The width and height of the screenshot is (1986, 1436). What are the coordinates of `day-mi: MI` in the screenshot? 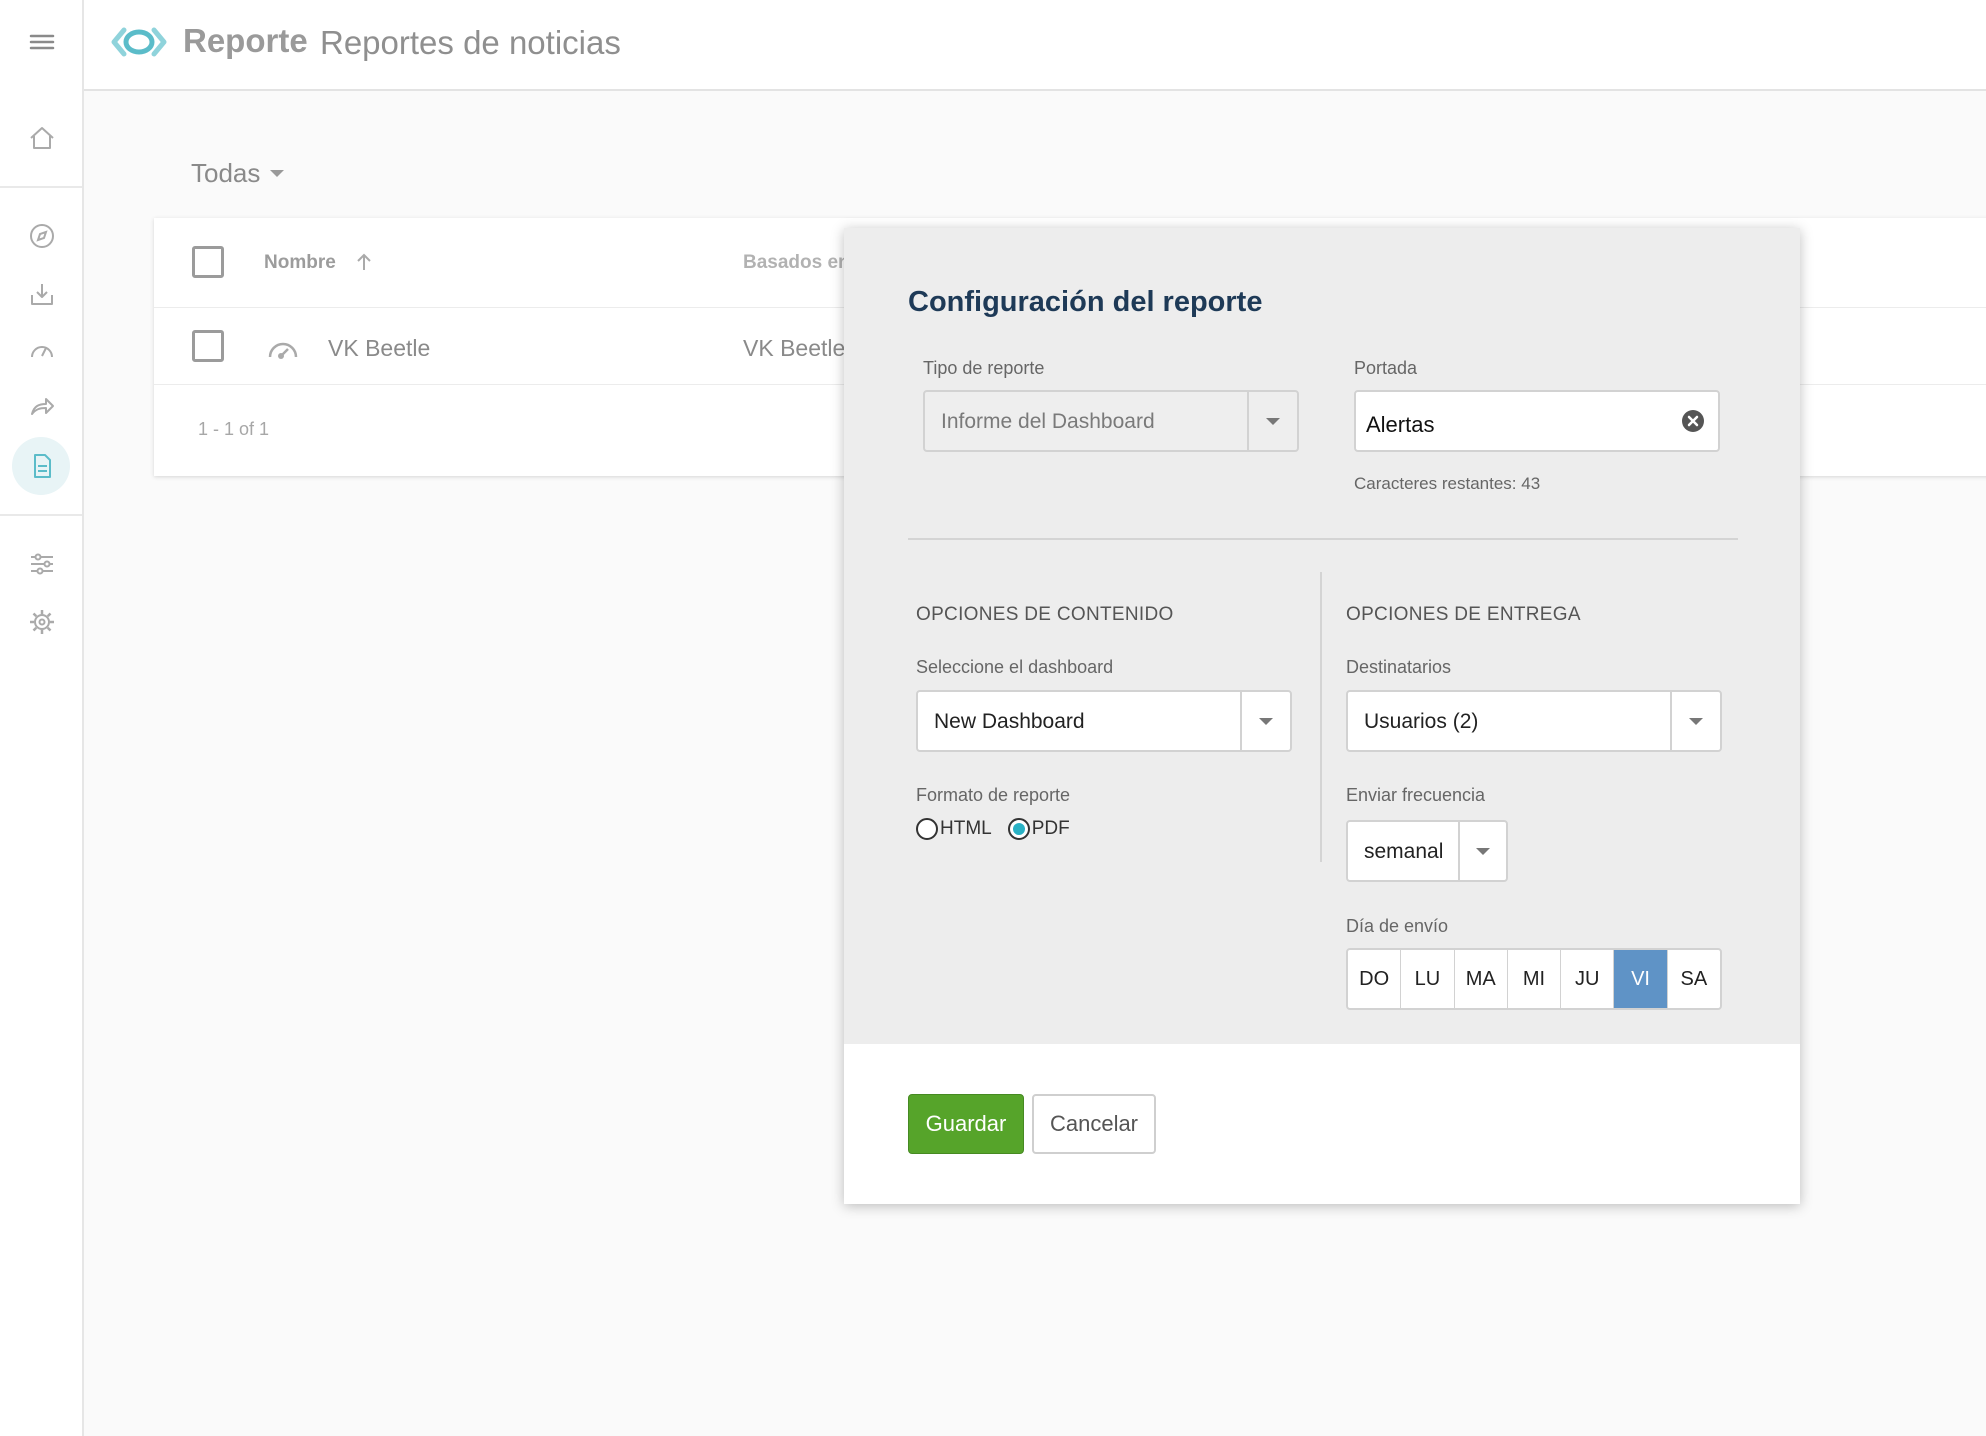 It's located at (1535, 979).